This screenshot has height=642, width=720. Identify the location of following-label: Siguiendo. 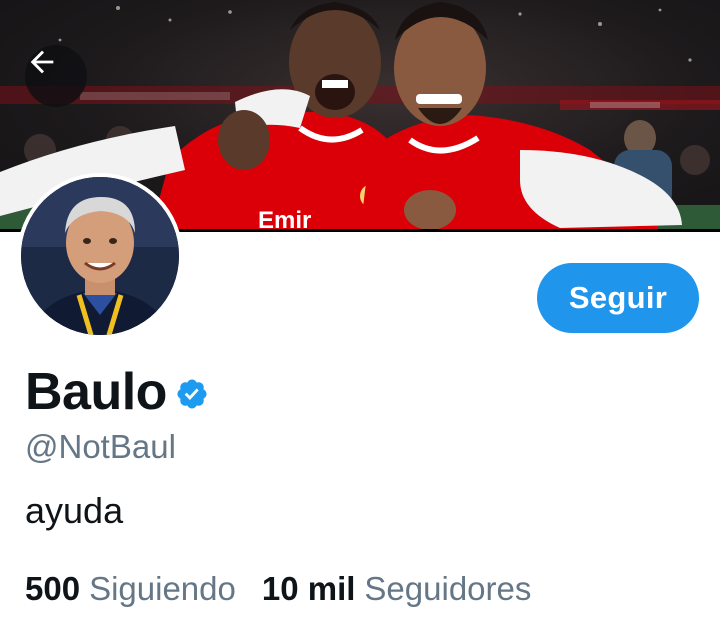
(162, 588).